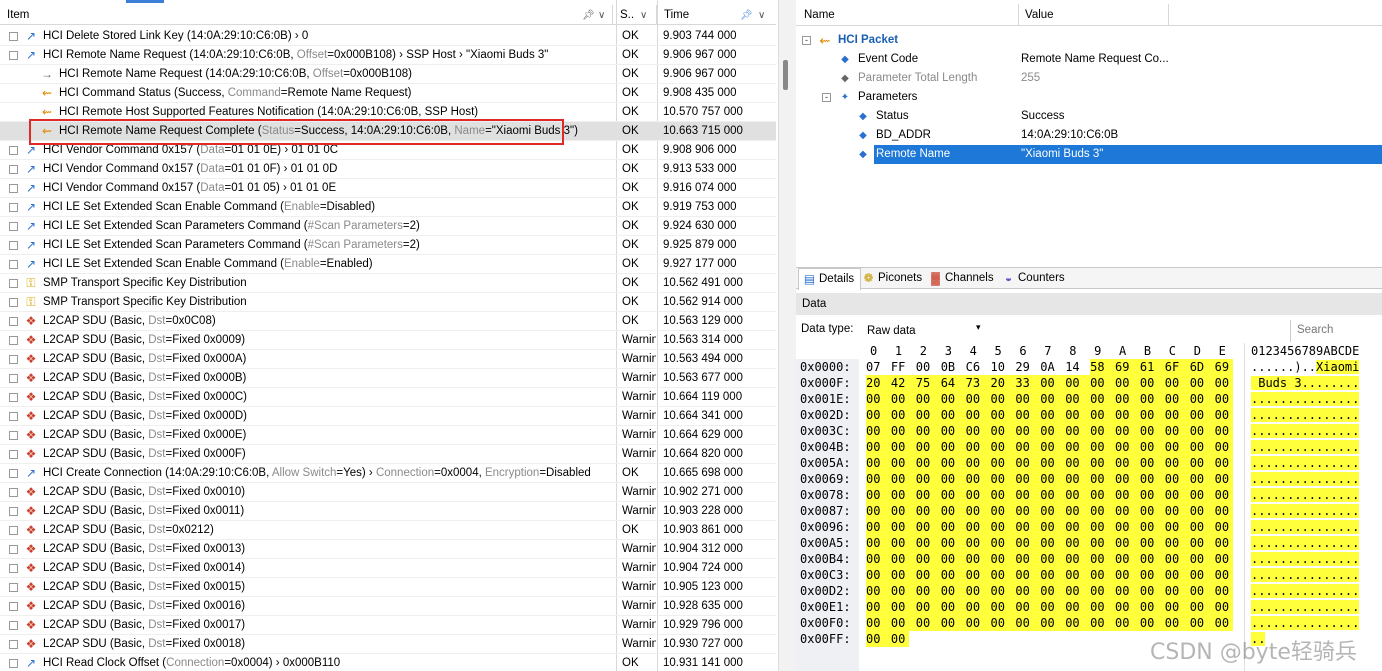 The image size is (1382, 671). I want to click on hex-byte: 61, so click(1152, 367).